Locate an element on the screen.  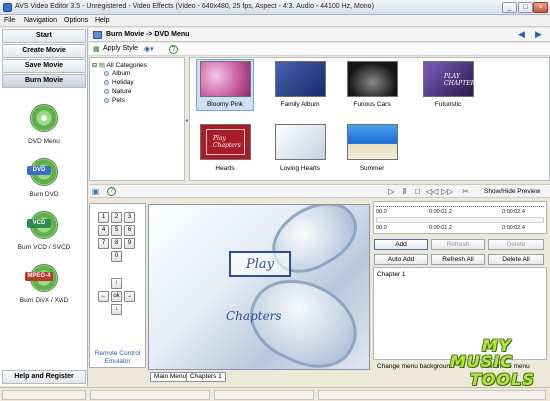
auto-add-button: Auto Add is located at coordinates (401, 259).